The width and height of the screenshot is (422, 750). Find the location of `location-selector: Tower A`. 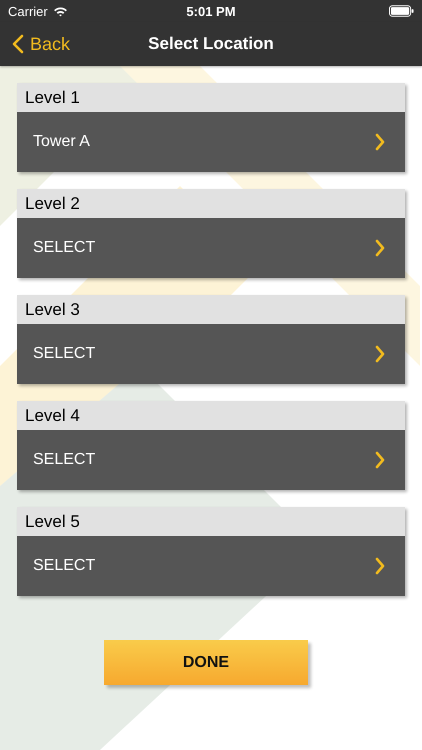

location-selector: Tower A is located at coordinates (211, 142).